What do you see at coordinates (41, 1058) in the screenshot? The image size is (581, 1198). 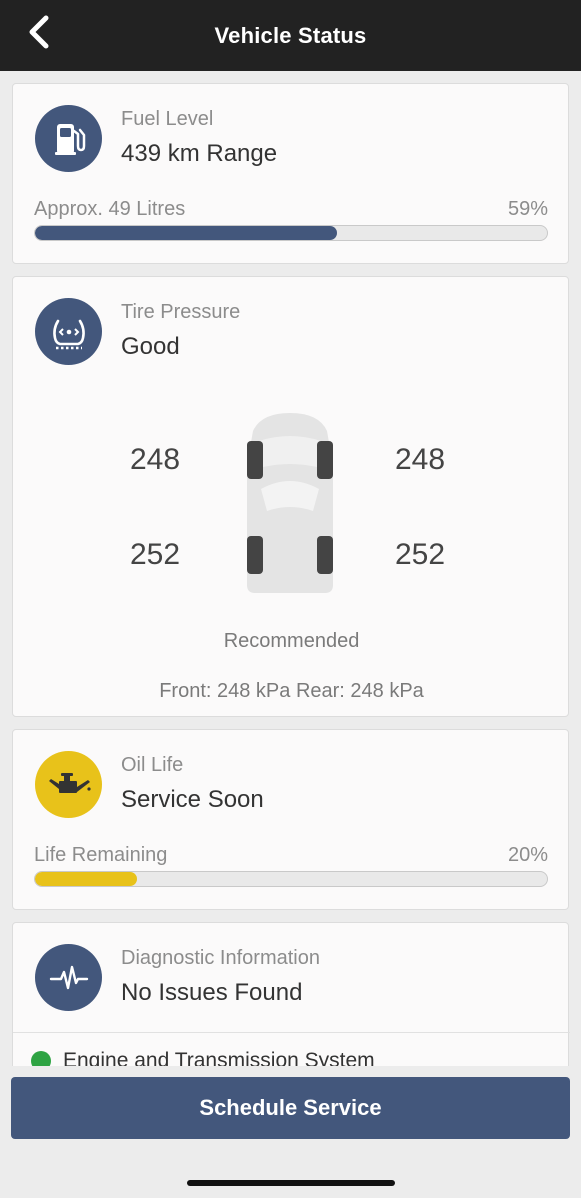 I see `status-ok-icon` at bounding box center [41, 1058].